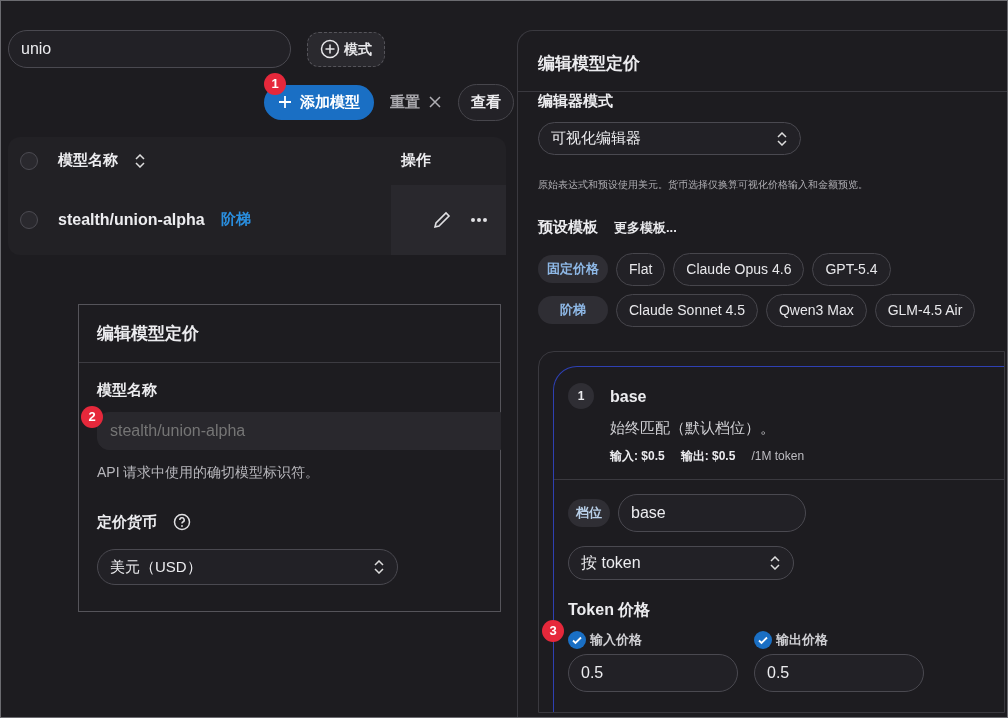 The height and width of the screenshot is (718, 1008). What do you see at coordinates (285, 102) in the screenshot?
I see `plus-icon` at bounding box center [285, 102].